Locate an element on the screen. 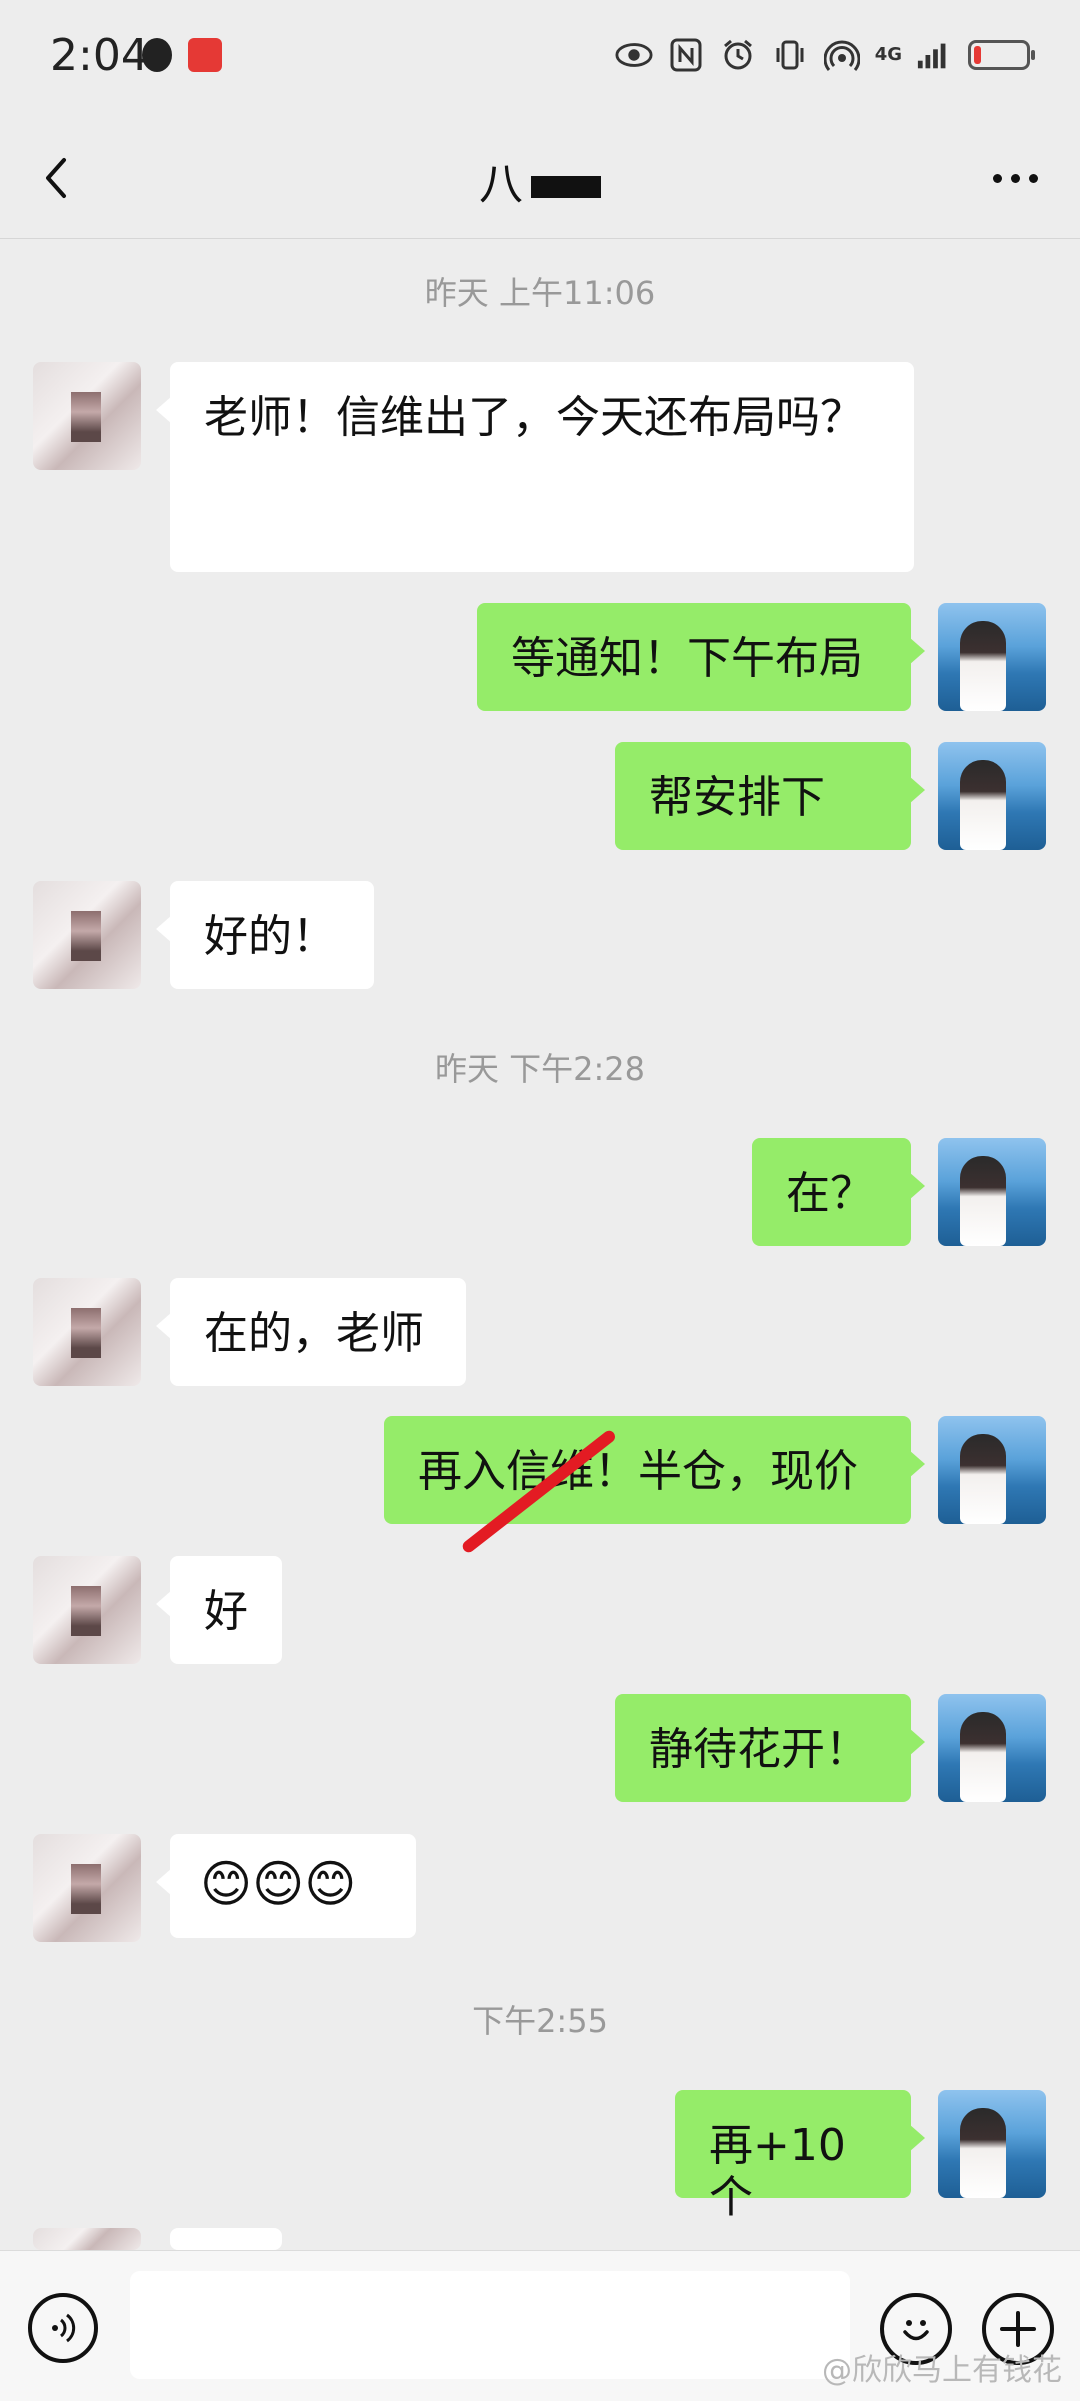  status-icons: 4G is located at coordinates (825, 55).